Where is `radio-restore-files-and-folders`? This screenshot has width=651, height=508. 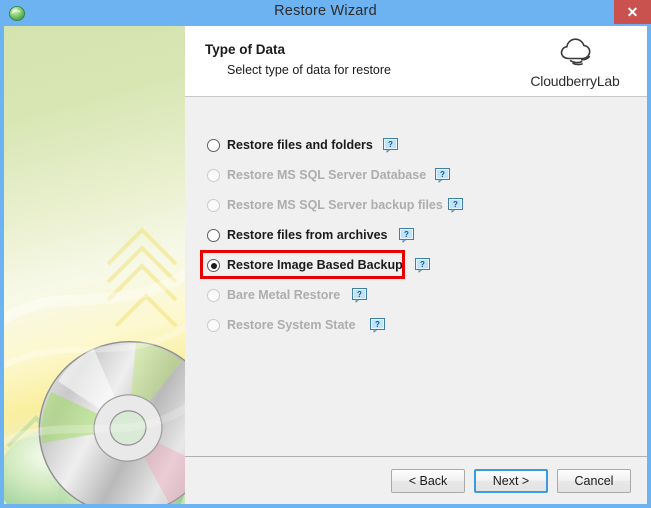 radio-restore-files-and-folders is located at coordinates (213, 145).